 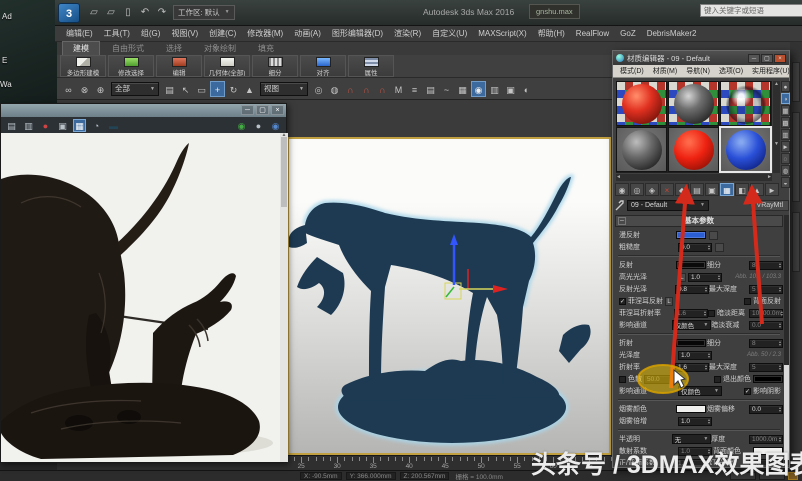 I want to click on keyfilter-button, so click(x=793, y=476).